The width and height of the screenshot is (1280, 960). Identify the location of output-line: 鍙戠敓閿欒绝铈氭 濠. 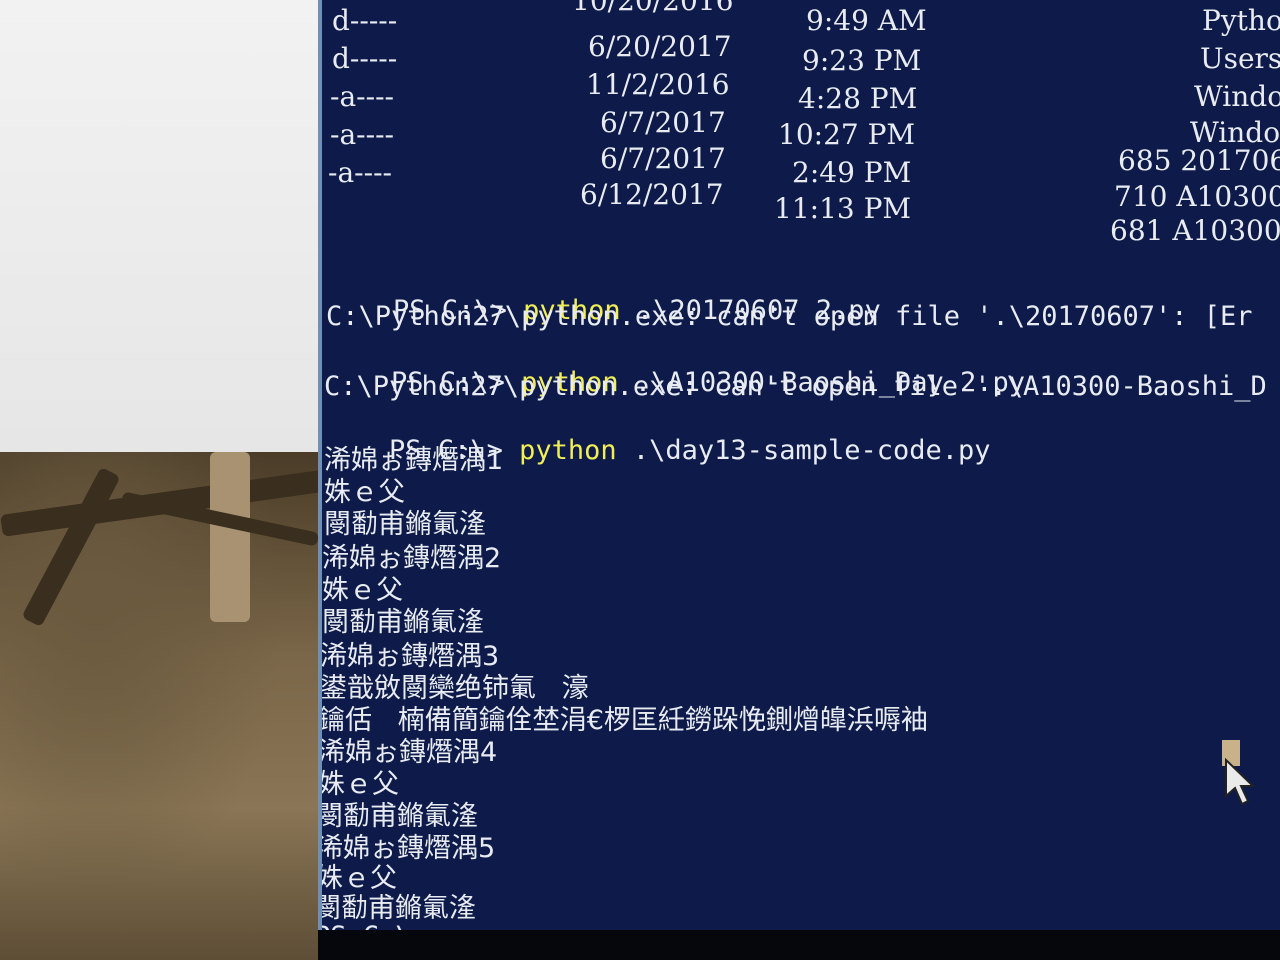
(454, 688).